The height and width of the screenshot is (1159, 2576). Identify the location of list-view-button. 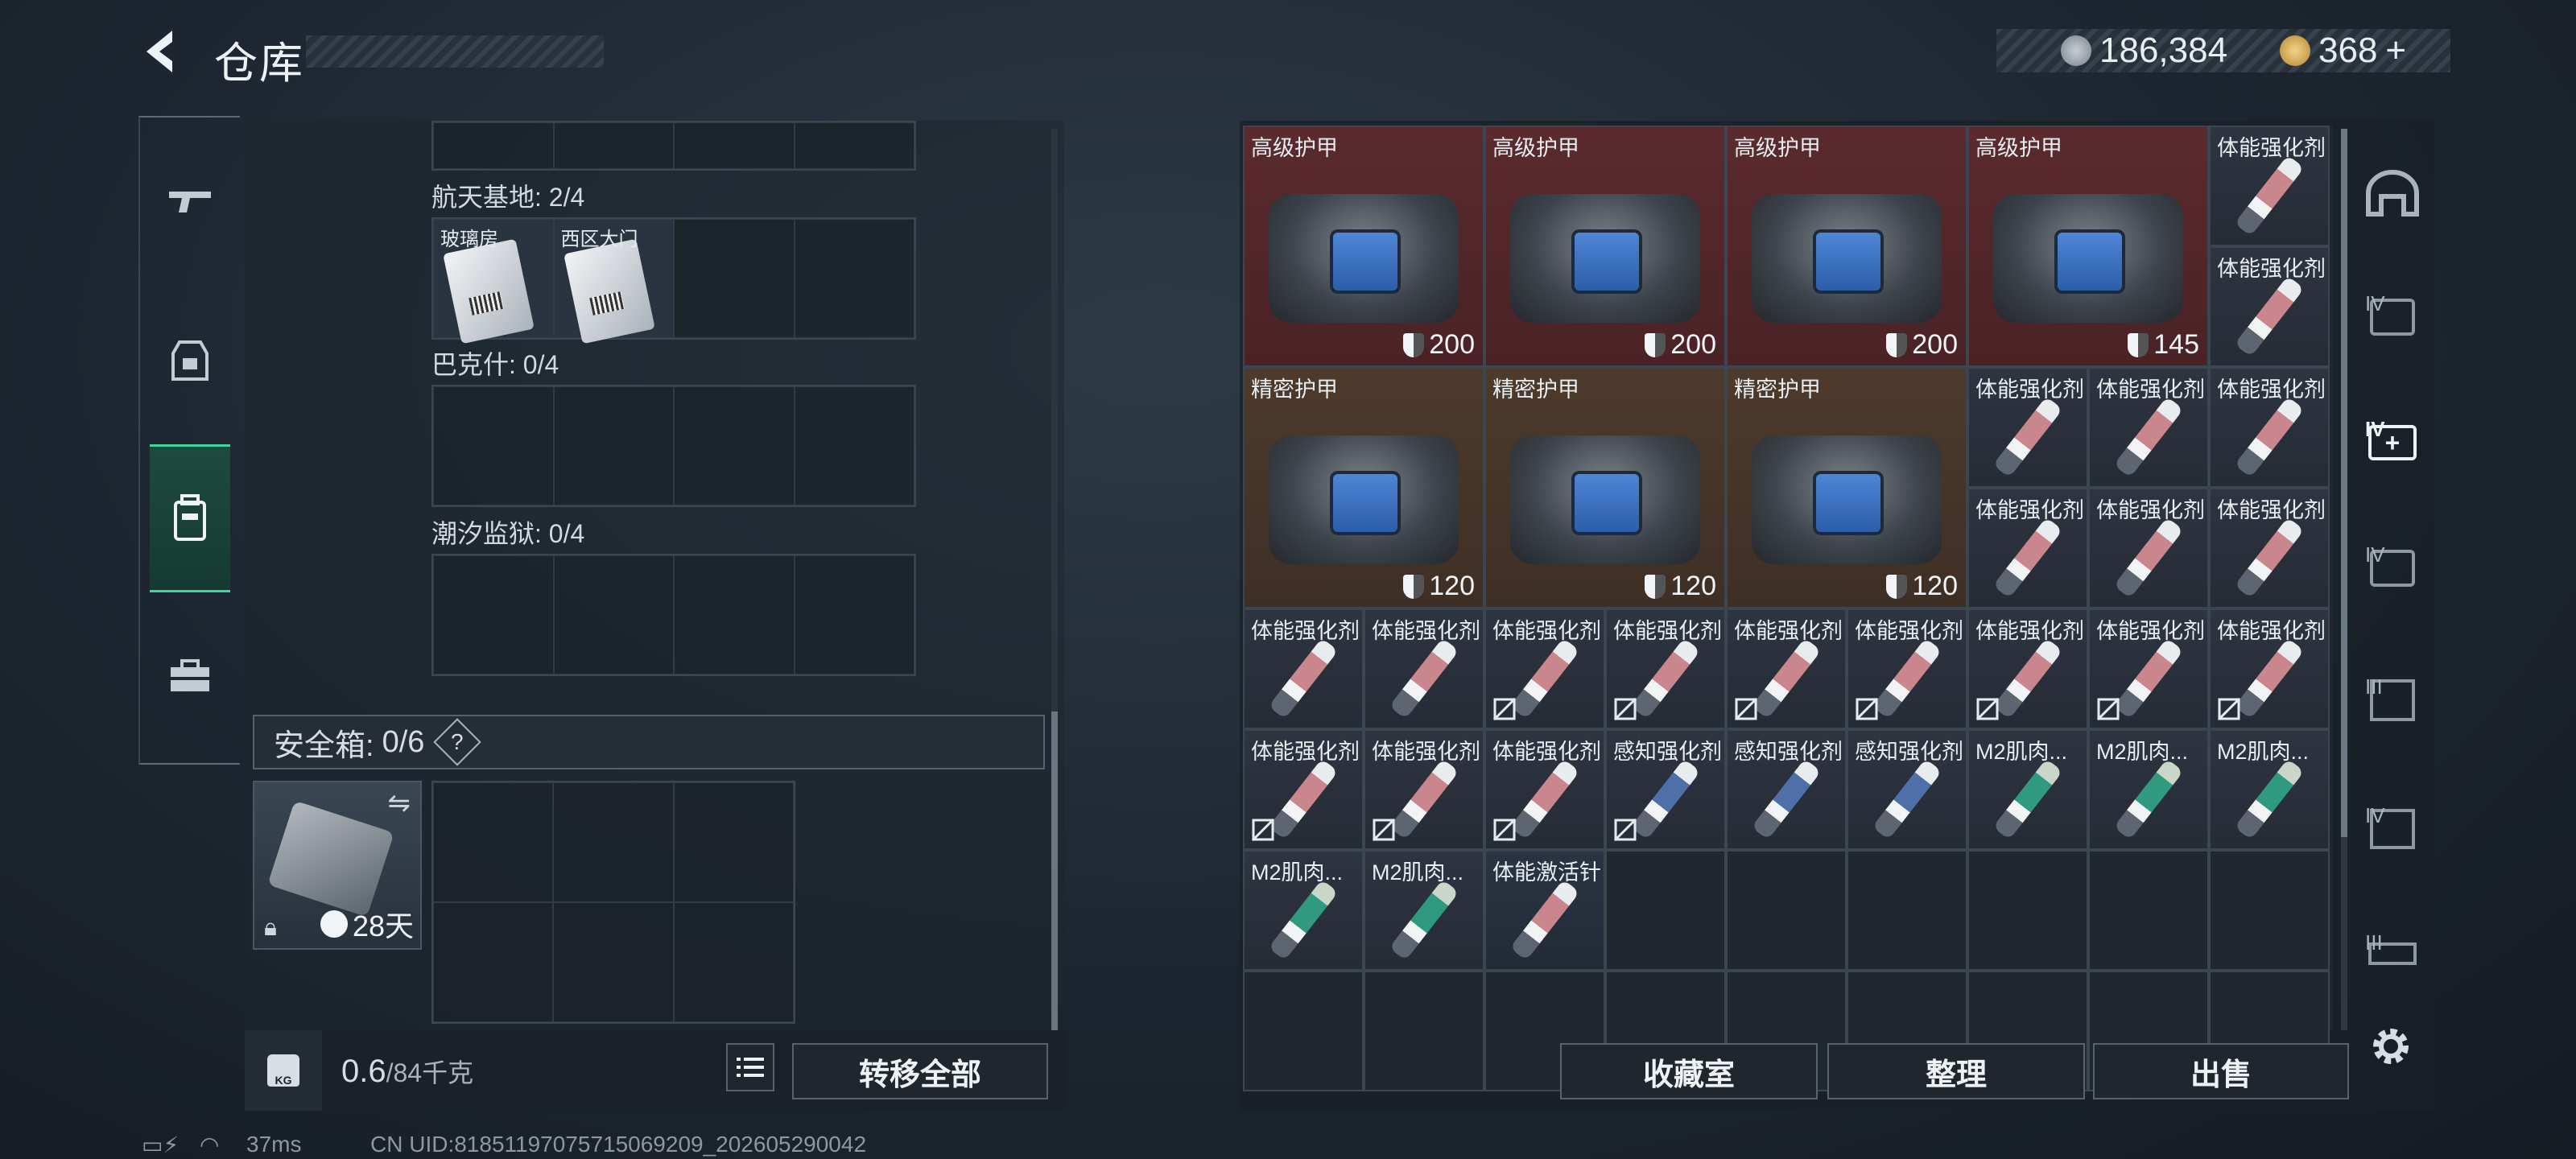
(750, 1067).